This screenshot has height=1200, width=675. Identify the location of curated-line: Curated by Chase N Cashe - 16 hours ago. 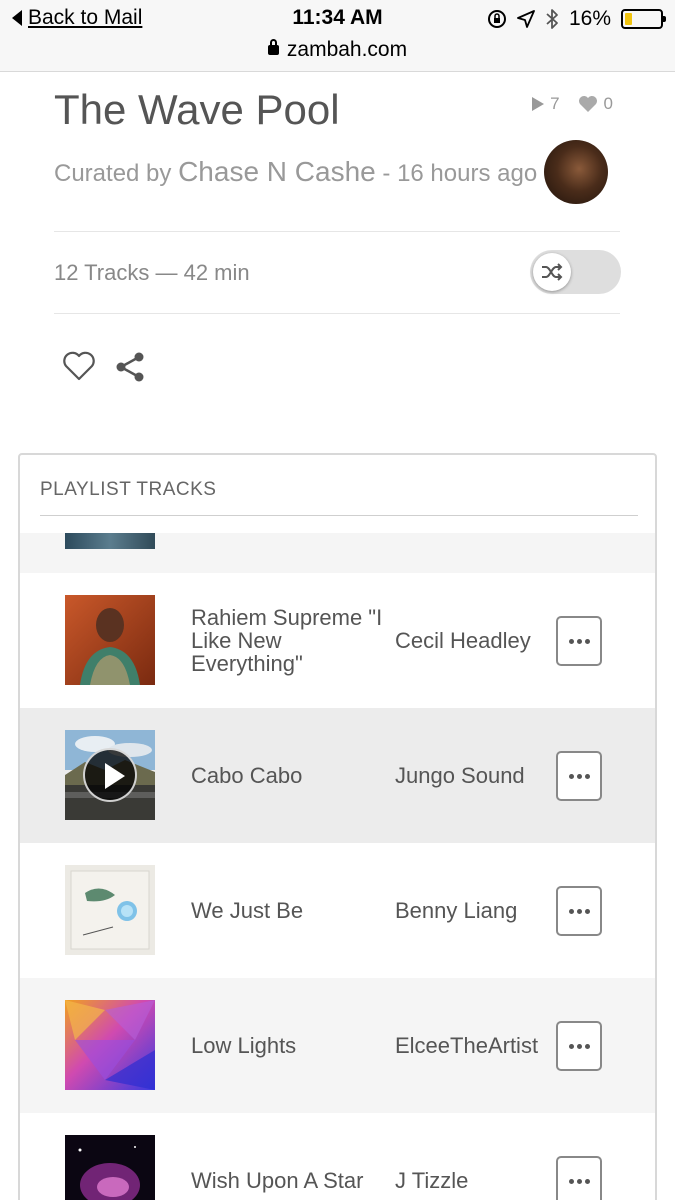
(295, 172).